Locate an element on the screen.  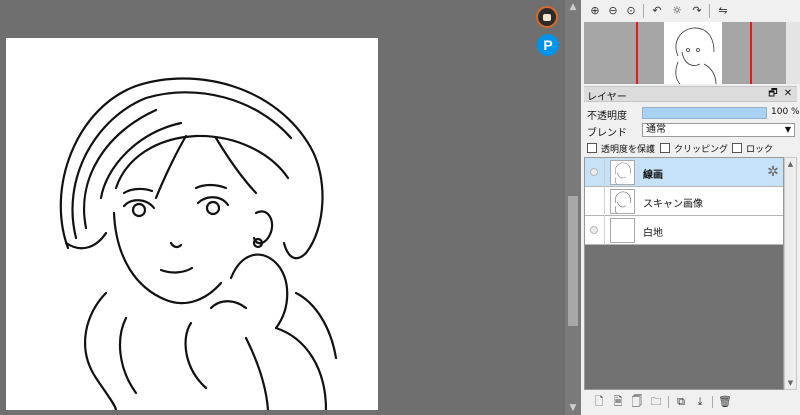
layer-name: スキャン画像 is located at coordinates (673, 204).